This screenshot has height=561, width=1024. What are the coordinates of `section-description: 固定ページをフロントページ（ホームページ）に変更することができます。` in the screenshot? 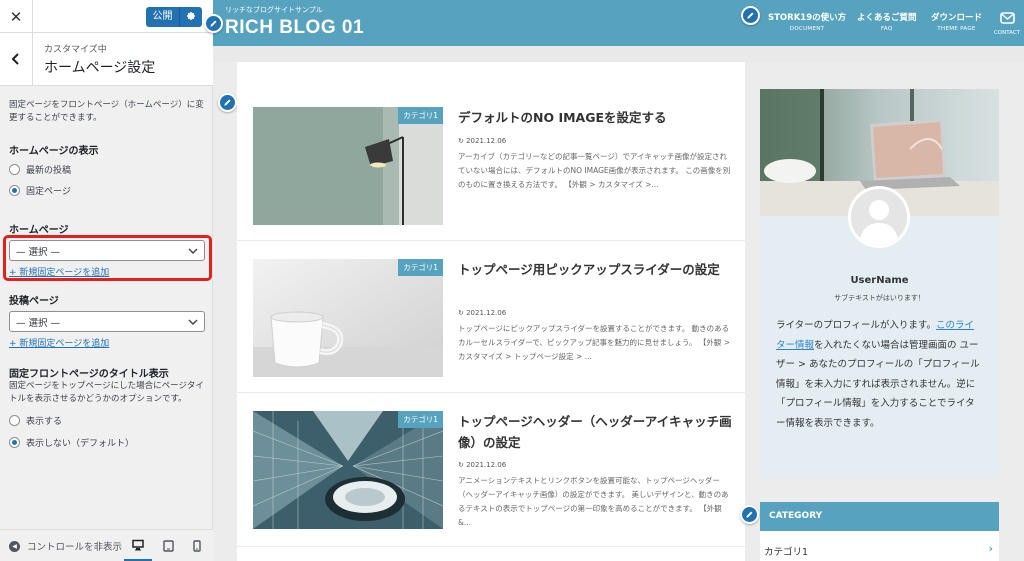 It's located at (106, 111).